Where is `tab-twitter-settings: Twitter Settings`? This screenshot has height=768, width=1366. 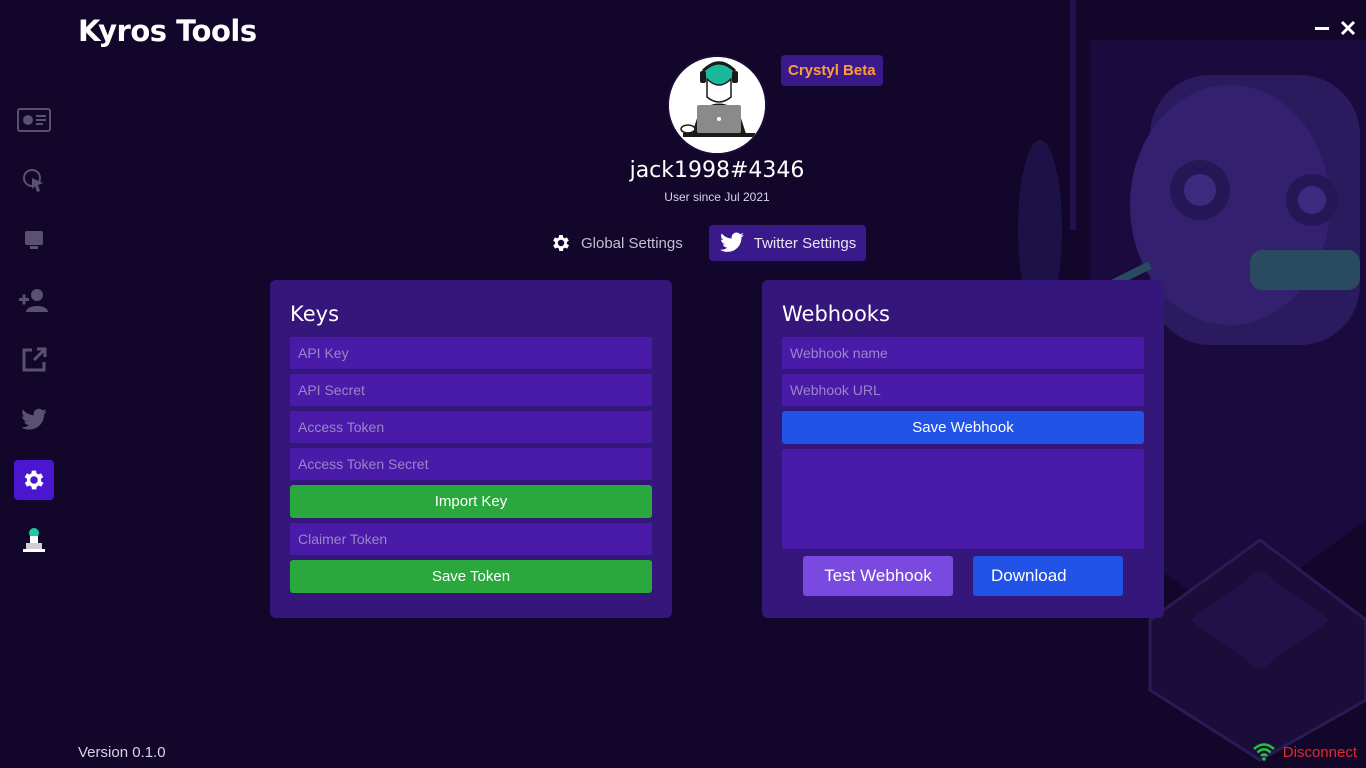 tab-twitter-settings: Twitter Settings is located at coordinates (787, 243).